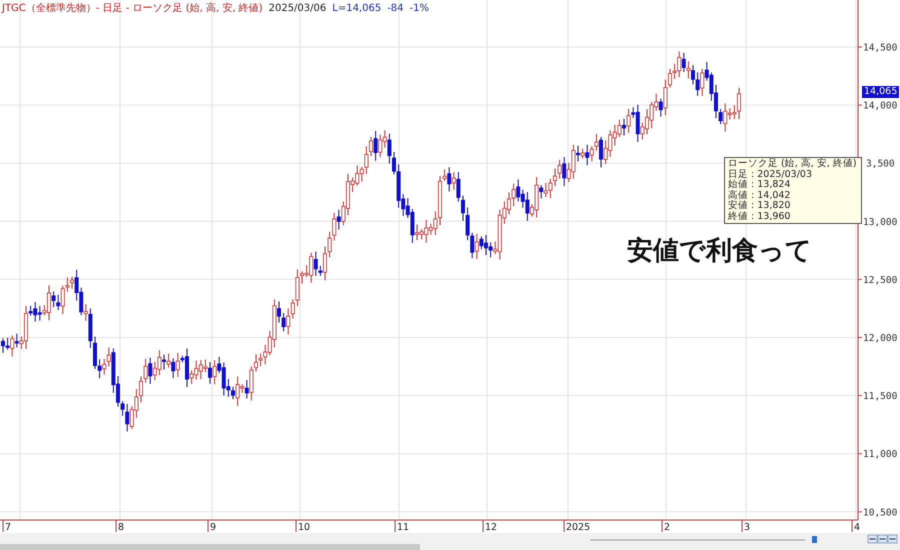  I want to click on price-change: -84, so click(395, 9).